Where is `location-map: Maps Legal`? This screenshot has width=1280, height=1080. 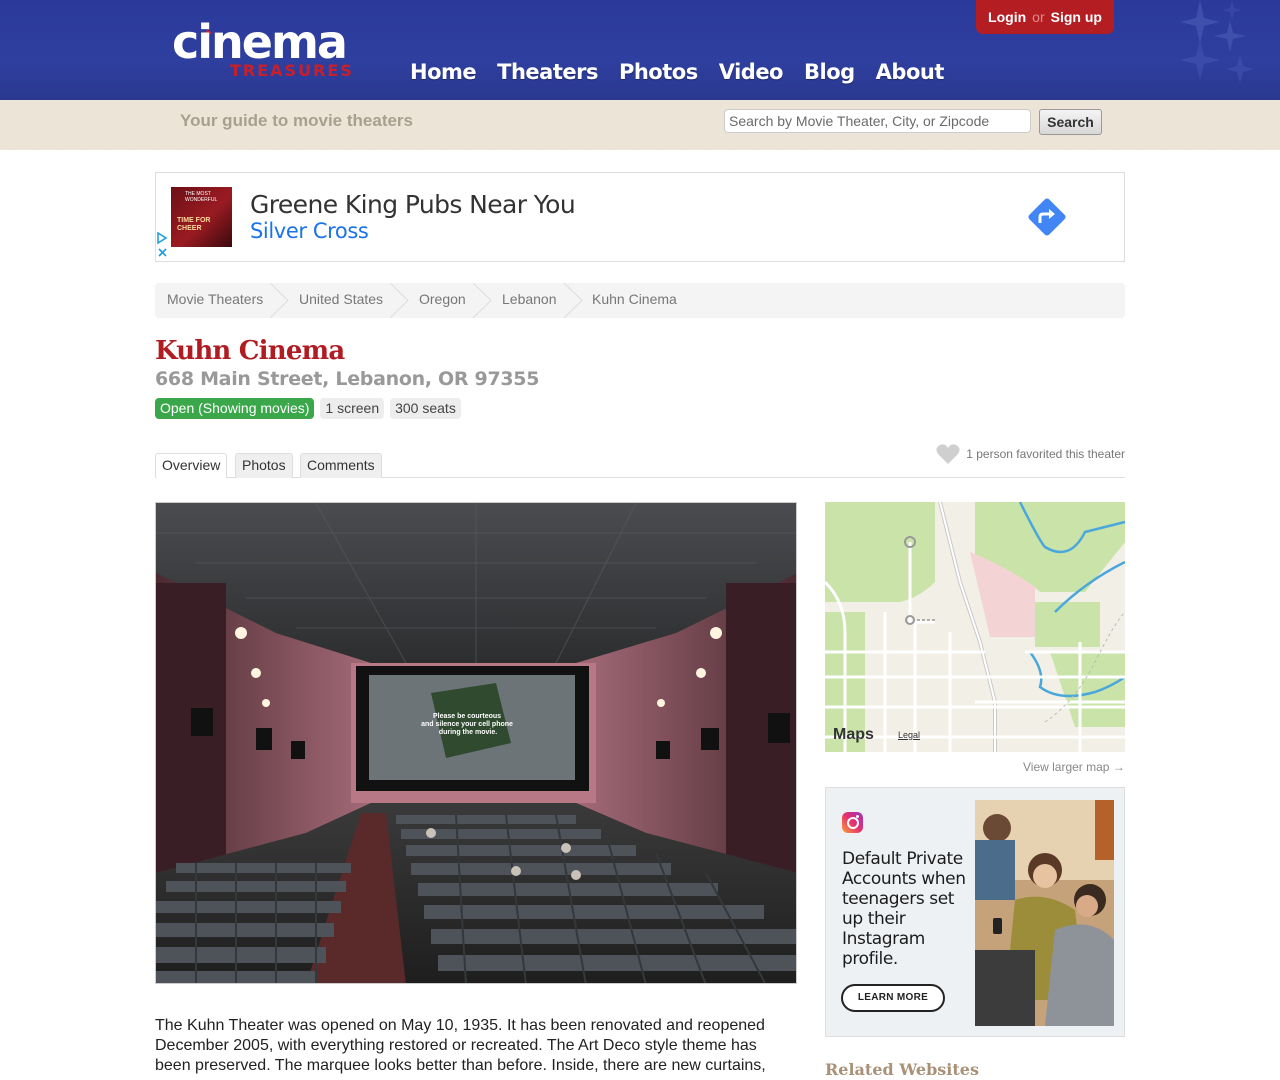 location-map: Maps Legal is located at coordinates (975, 627).